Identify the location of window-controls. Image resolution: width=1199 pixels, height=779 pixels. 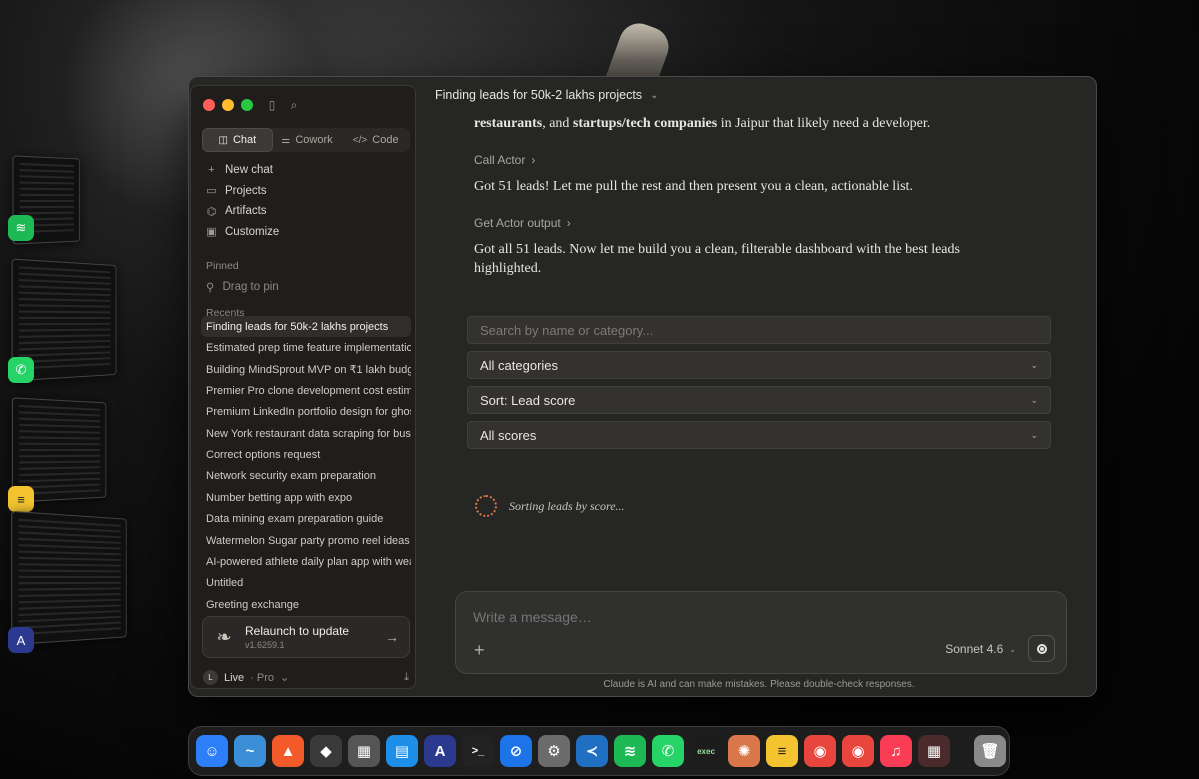
(228, 105).